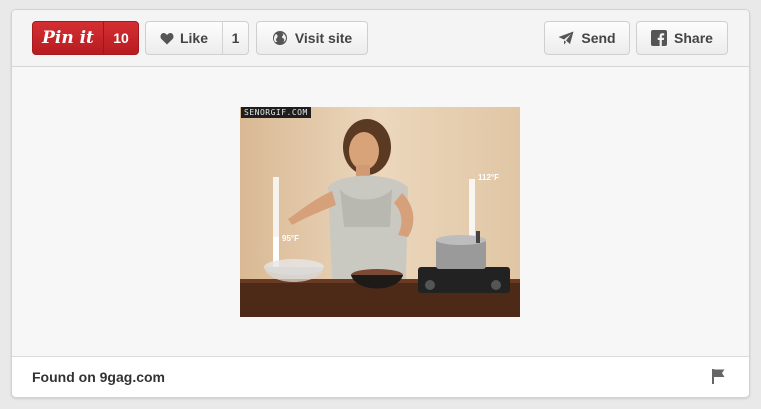 The width and height of the screenshot is (761, 409). I want to click on heart-icon, so click(167, 38).